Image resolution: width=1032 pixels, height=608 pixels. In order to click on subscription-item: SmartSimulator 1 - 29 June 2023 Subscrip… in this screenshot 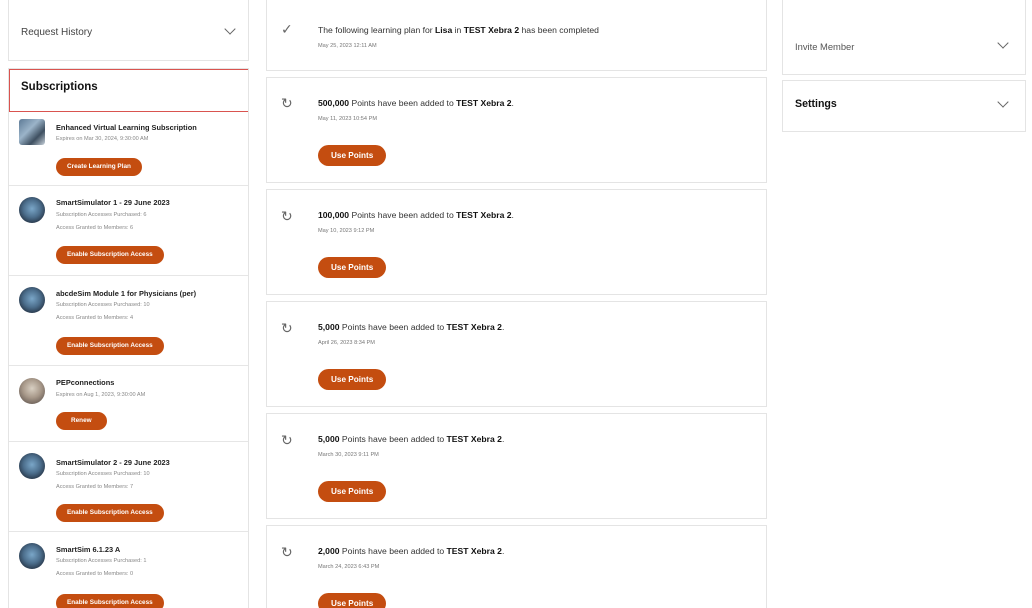, I will do `click(128, 231)`.